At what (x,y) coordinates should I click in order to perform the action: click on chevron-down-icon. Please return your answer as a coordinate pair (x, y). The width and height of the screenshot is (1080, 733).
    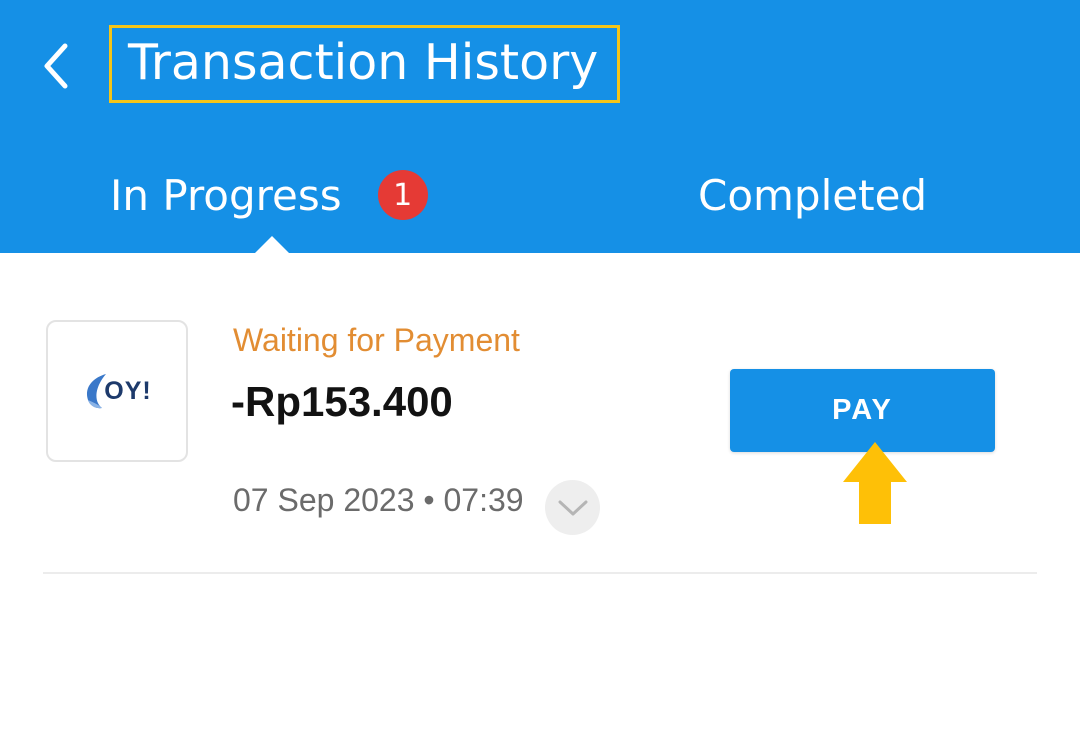
    Looking at the image, I should click on (572, 507).